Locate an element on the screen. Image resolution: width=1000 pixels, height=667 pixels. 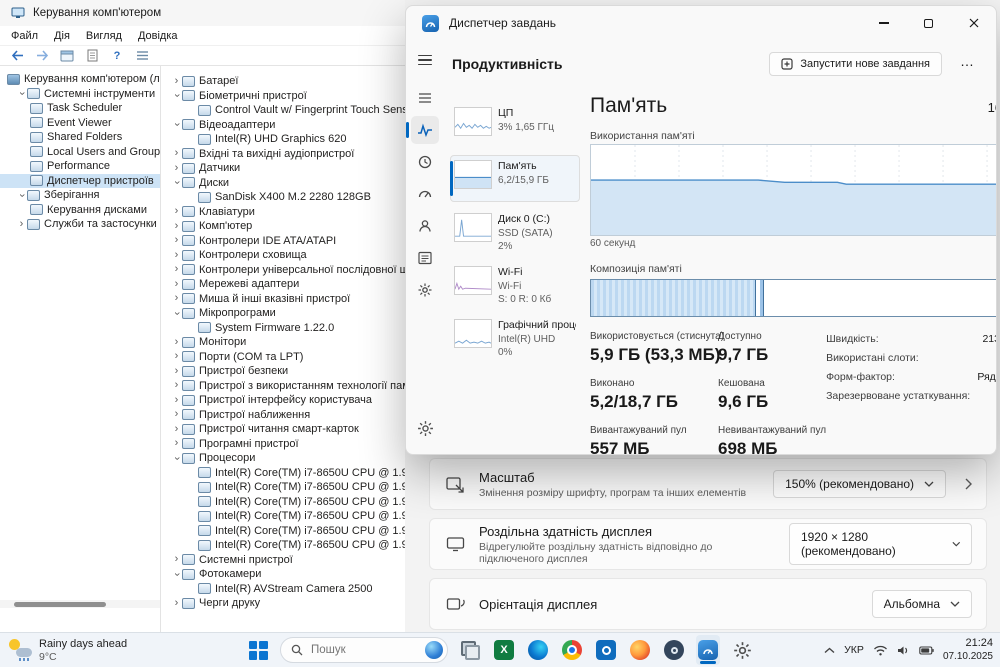
device-label: Відеоадаптери is located at coordinates (237, 124).